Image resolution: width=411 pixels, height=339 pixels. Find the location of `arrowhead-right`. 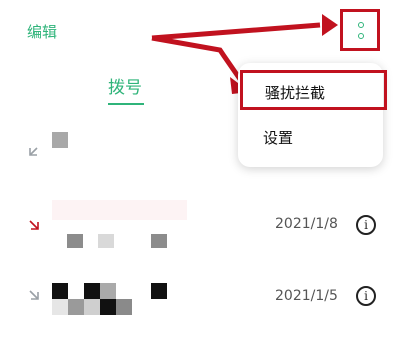

arrowhead-right is located at coordinates (330, 25).